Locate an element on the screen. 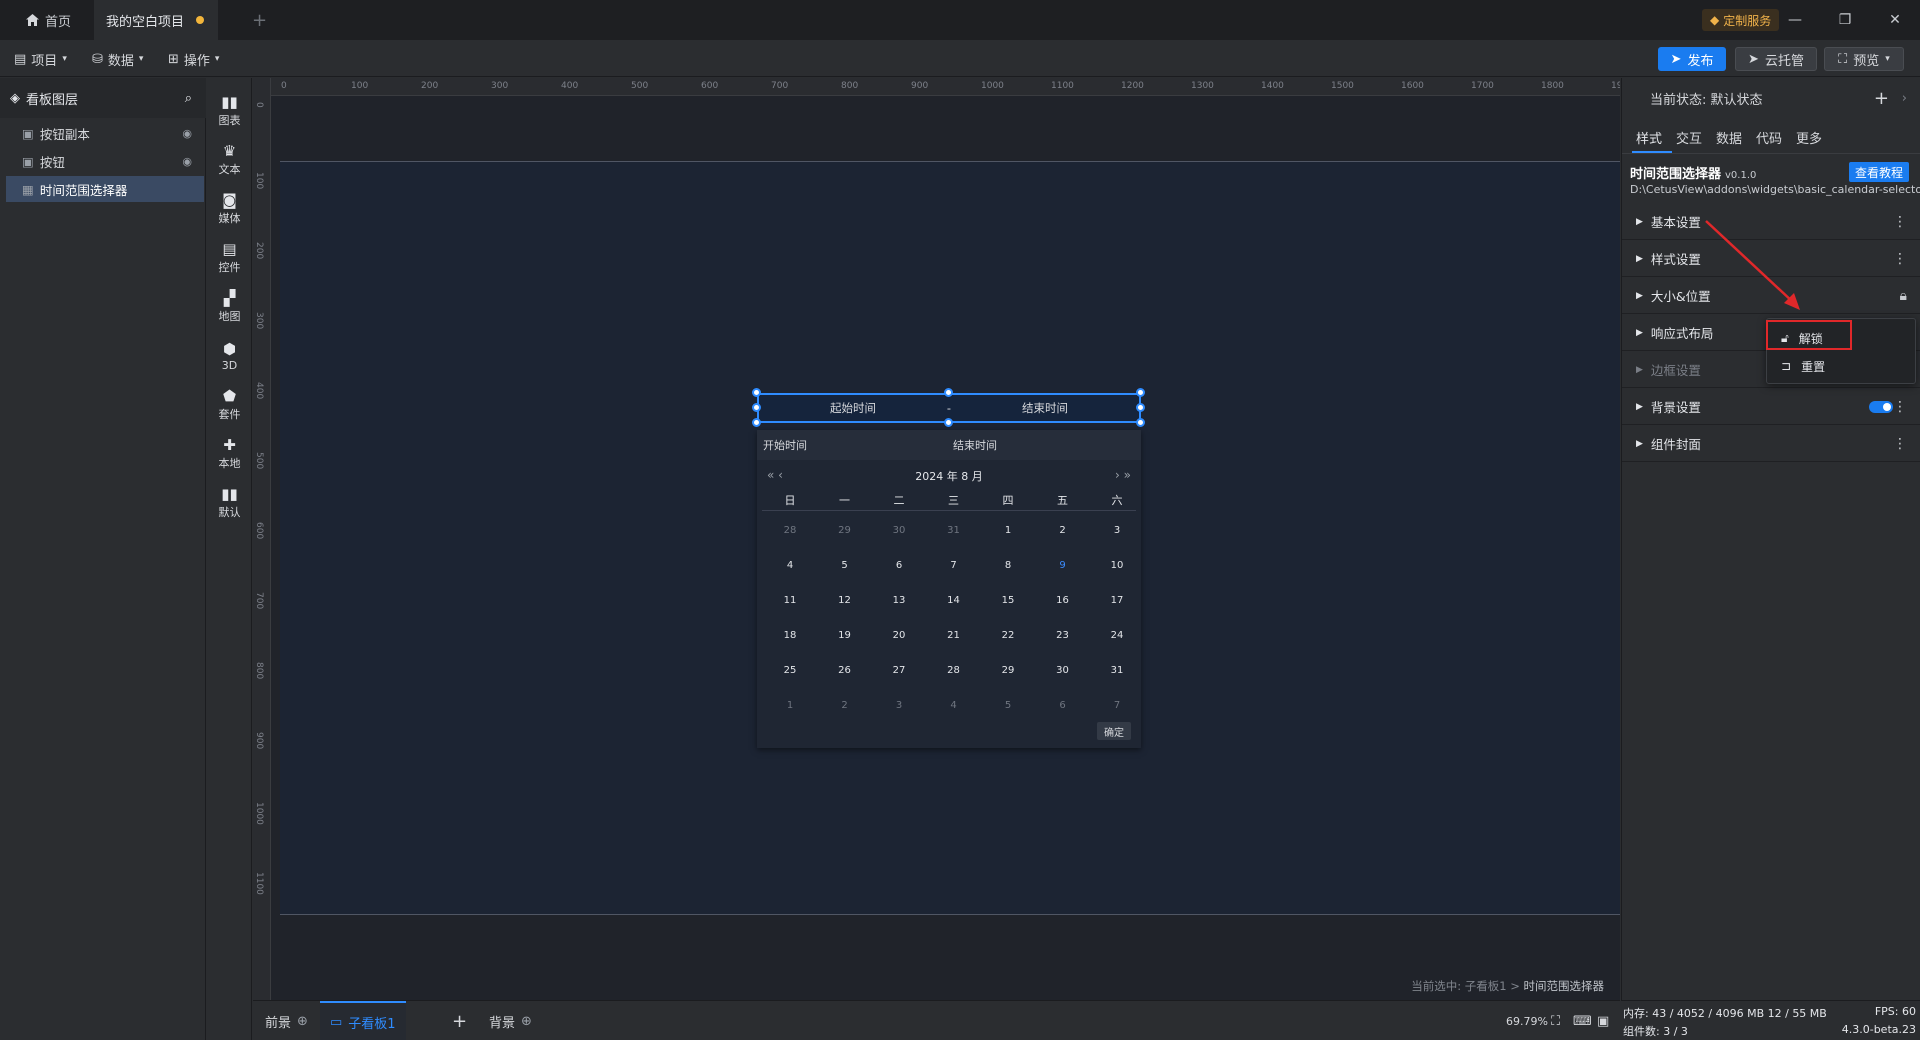 The image size is (1920, 1040). component-map: ▞ 地图 is located at coordinates (229, 307).